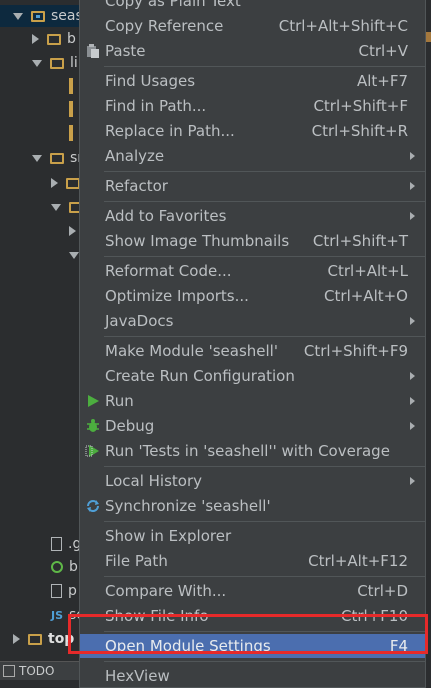 The height and width of the screenshot is (688, 431). I want to click on menu-item-shortcut: Alt+F7, so click(382, 81).